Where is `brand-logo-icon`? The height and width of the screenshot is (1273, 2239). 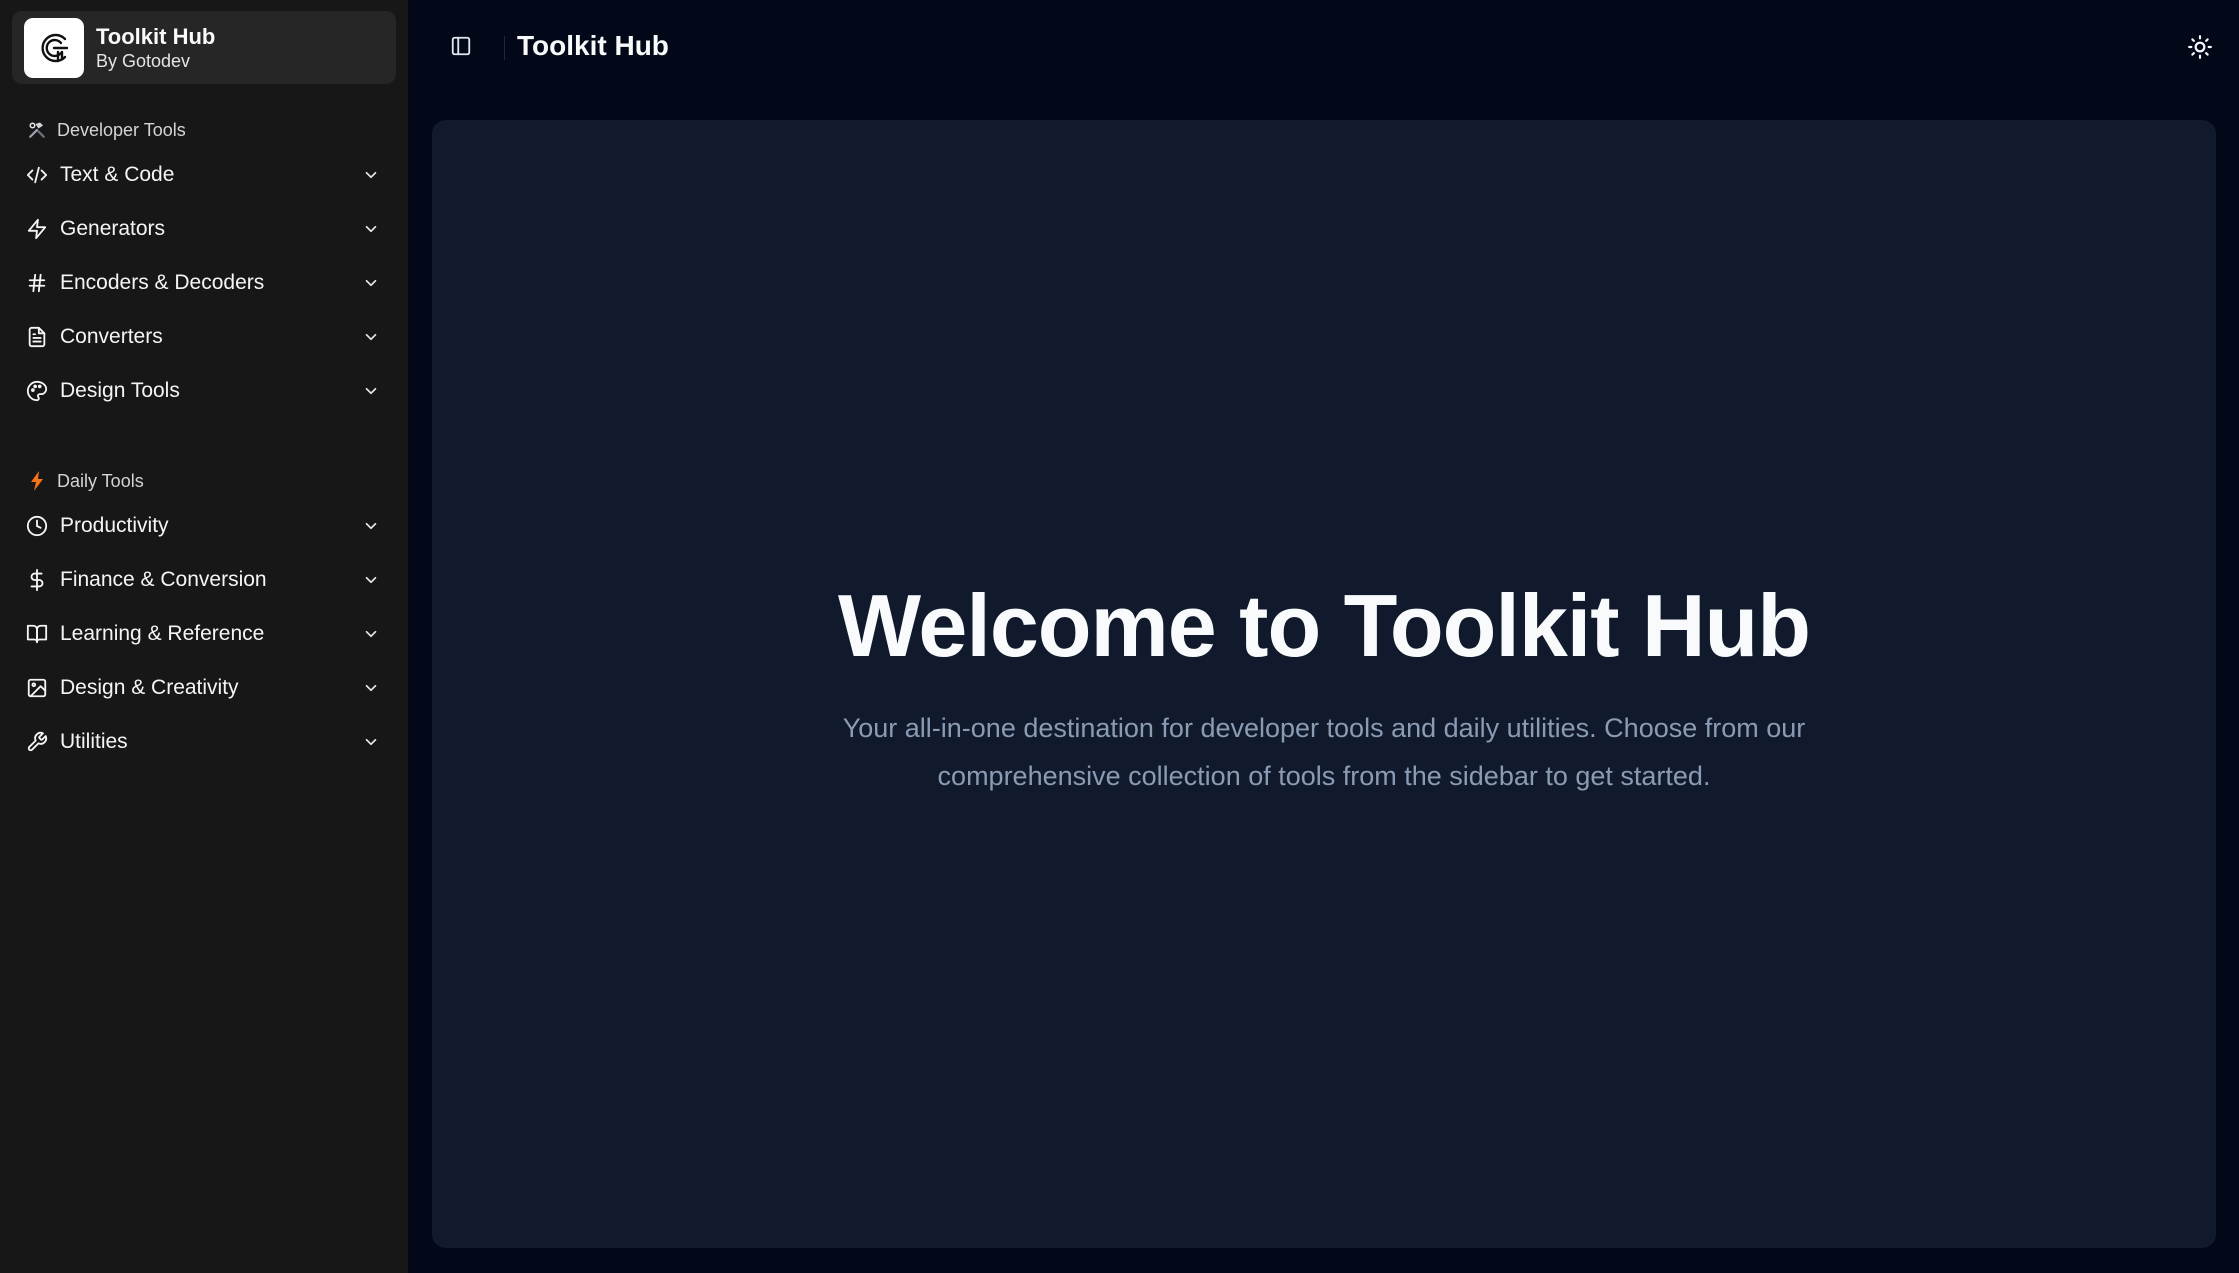
brand-logo-icon is located at coordinates (54, 47).